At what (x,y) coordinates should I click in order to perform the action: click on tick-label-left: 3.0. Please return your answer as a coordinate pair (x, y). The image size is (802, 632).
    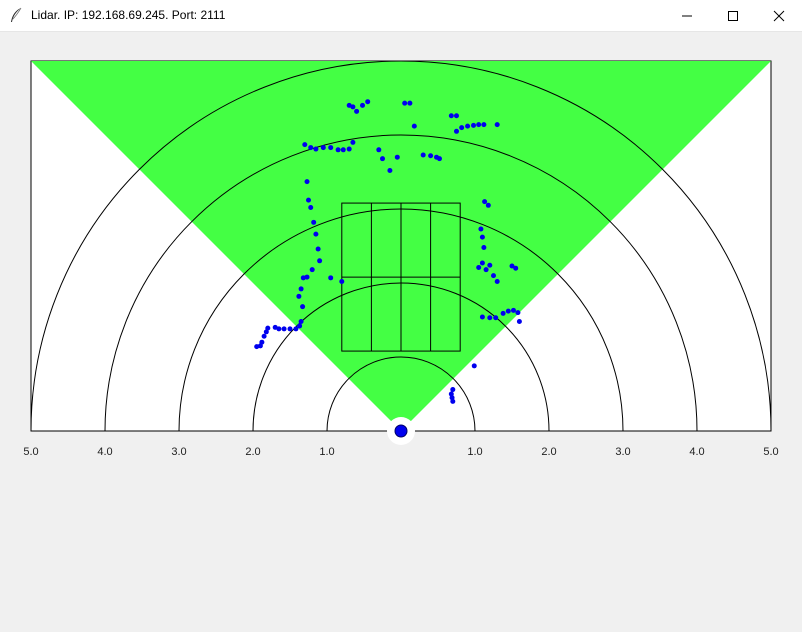
    Looking at the image, I should click on (178, 452).